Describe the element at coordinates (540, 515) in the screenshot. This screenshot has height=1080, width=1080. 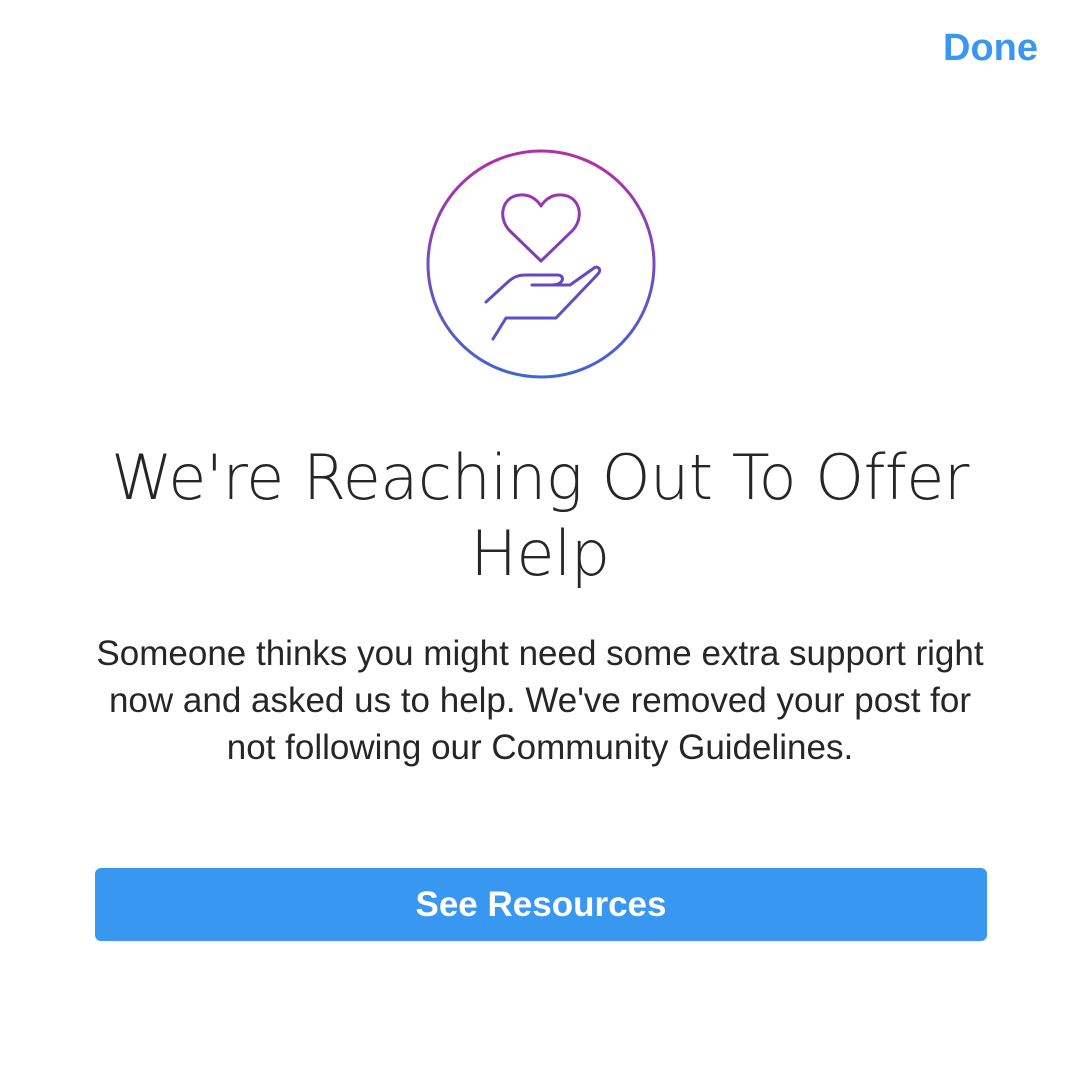
I see `page-title: We're Reaching Out To Offer Help` at that location.